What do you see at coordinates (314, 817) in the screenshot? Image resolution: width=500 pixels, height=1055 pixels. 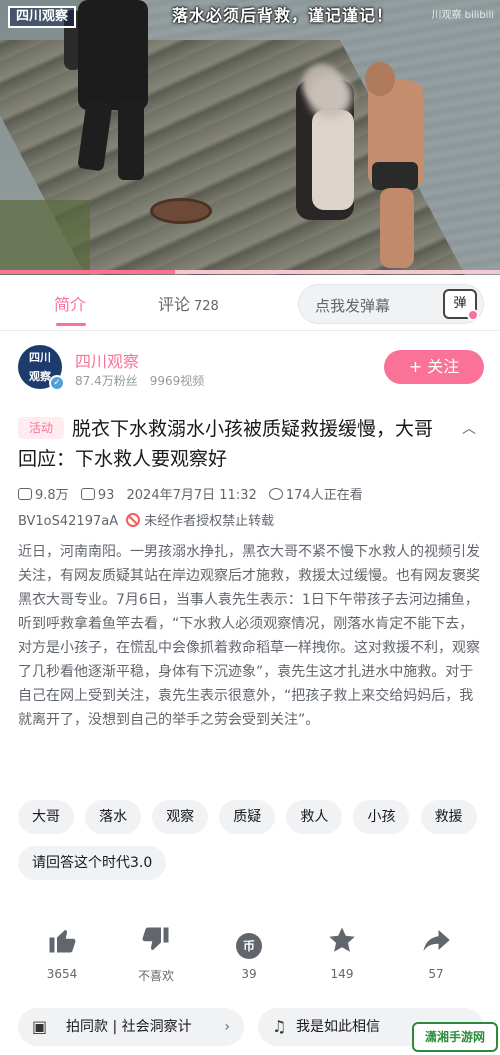 I see `tag-item: 救人` at bounding box center [314, 817].